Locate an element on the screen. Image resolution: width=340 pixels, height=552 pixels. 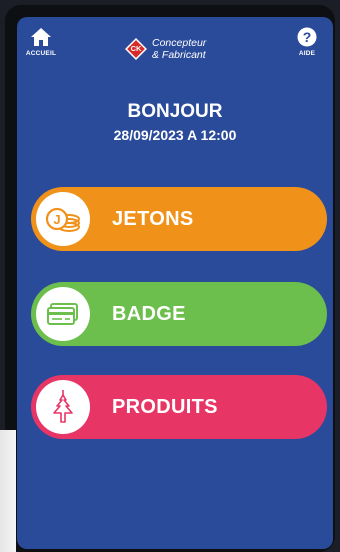
svg-text: J is located at coordinates (56, 219).